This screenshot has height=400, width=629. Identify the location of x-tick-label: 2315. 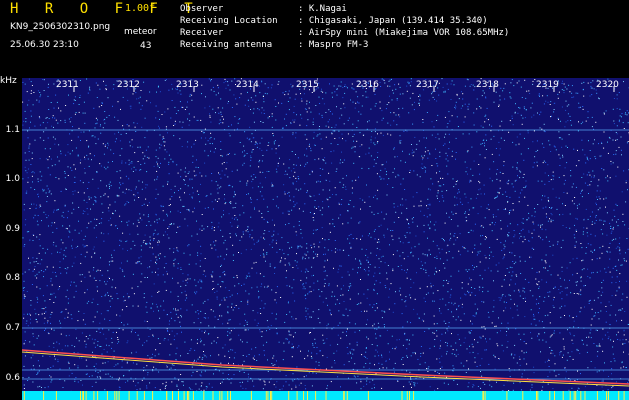
(307, 85).